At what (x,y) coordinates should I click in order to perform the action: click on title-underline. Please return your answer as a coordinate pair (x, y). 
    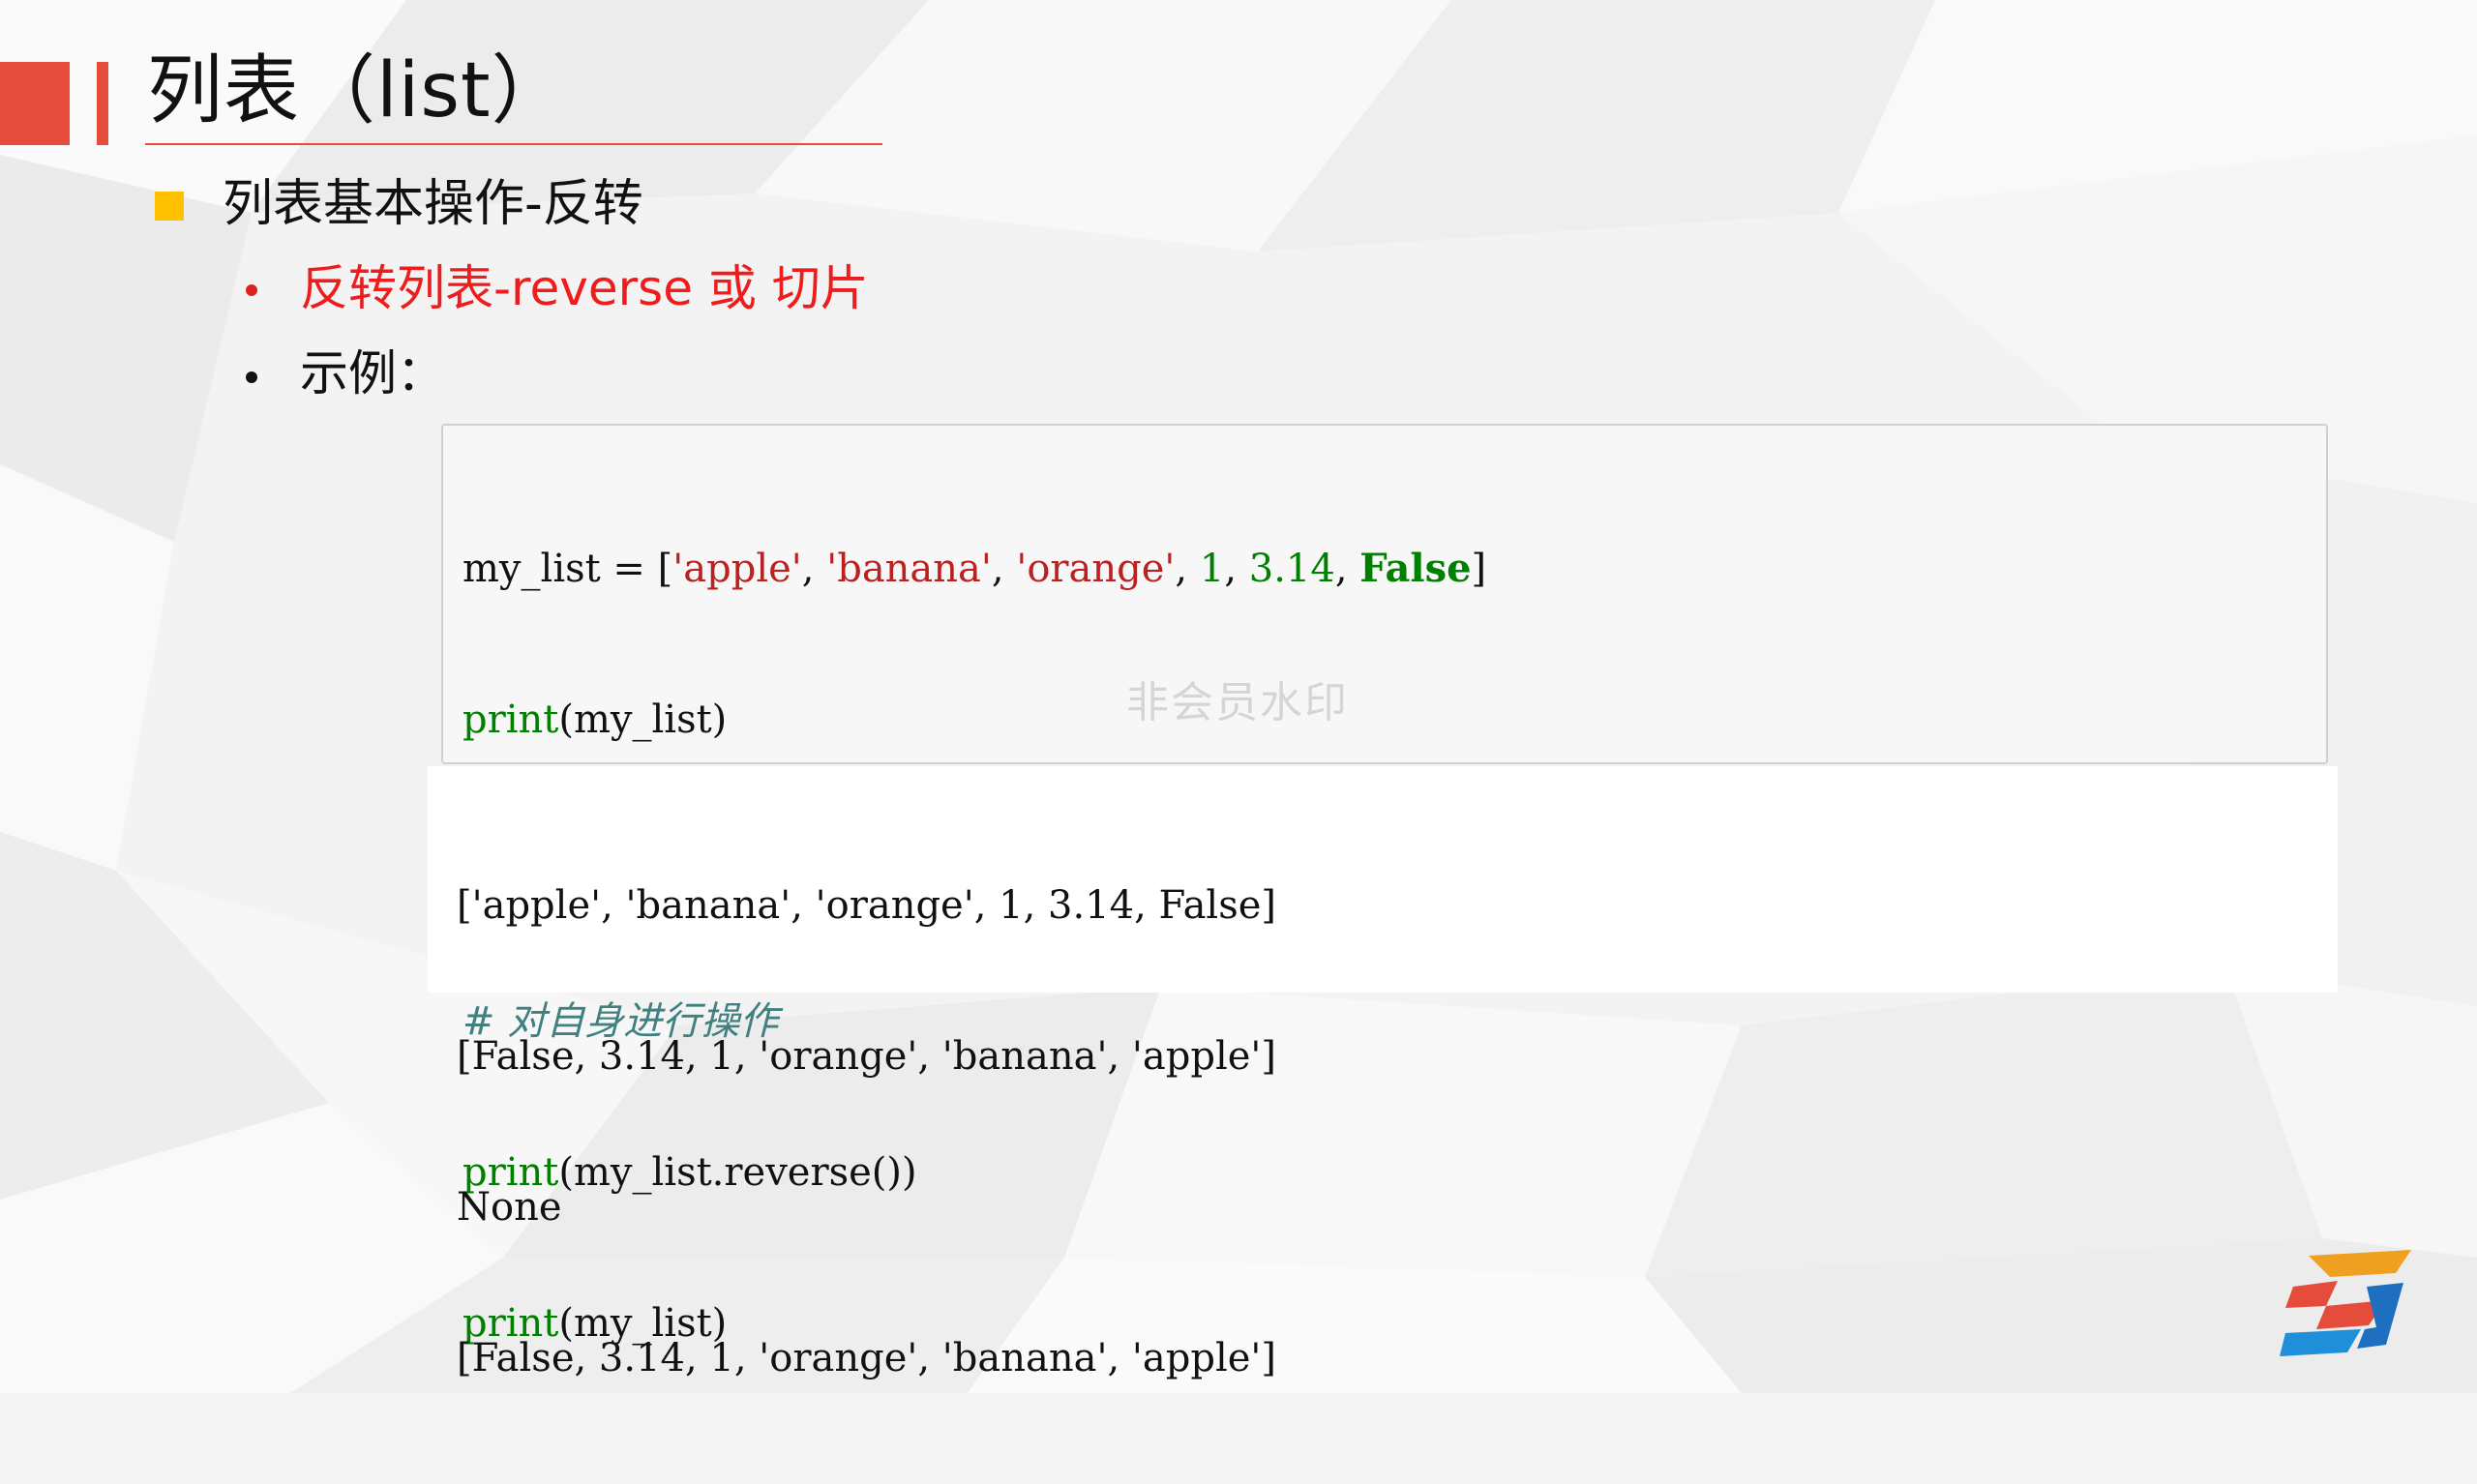
    Looking at the image, I should click on (513, 144).